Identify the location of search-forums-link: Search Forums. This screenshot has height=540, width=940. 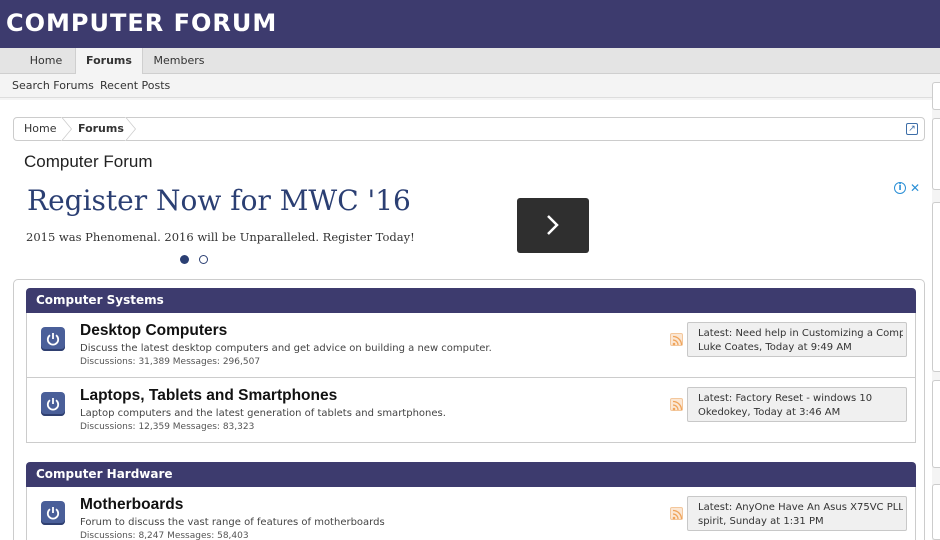
(53, 85).